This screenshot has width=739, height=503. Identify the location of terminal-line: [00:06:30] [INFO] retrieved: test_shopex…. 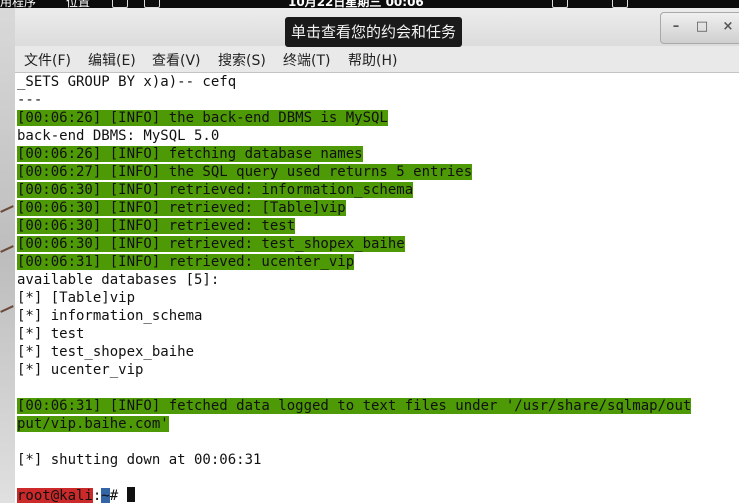
(211, 244).